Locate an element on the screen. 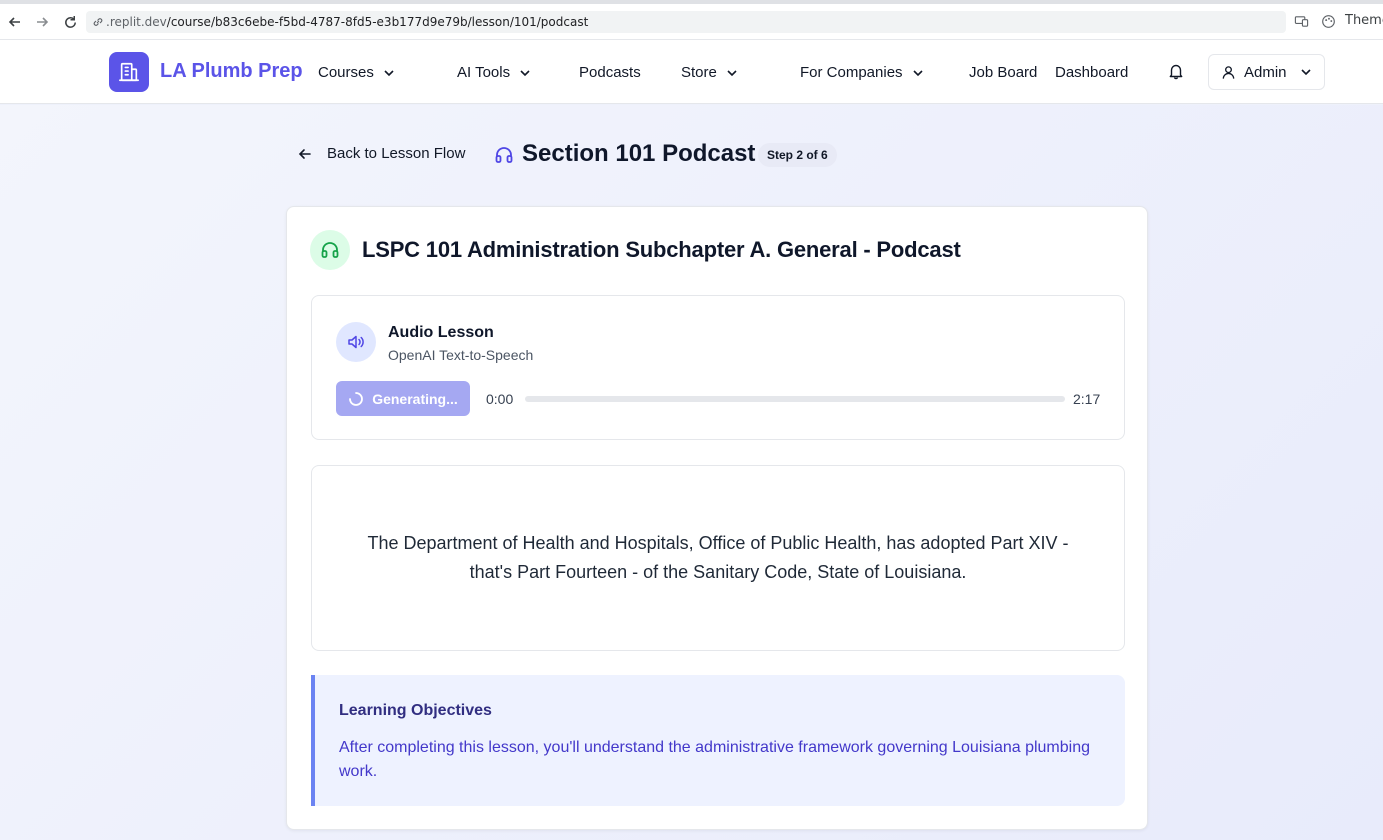 The width and height of the screenshot is (1383, 840). nav-job-board-label: Job Board is located at coordinates (1003, 72).